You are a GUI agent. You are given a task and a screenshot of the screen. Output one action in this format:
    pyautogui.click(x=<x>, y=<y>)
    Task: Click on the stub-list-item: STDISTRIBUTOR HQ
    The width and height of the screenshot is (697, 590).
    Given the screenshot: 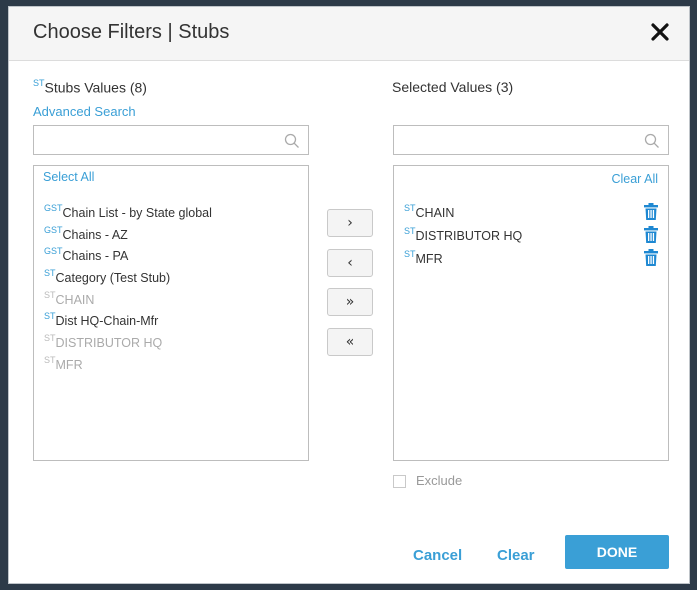 What is the action you would take?
    pyautogui.click(x=103, y=342)
    